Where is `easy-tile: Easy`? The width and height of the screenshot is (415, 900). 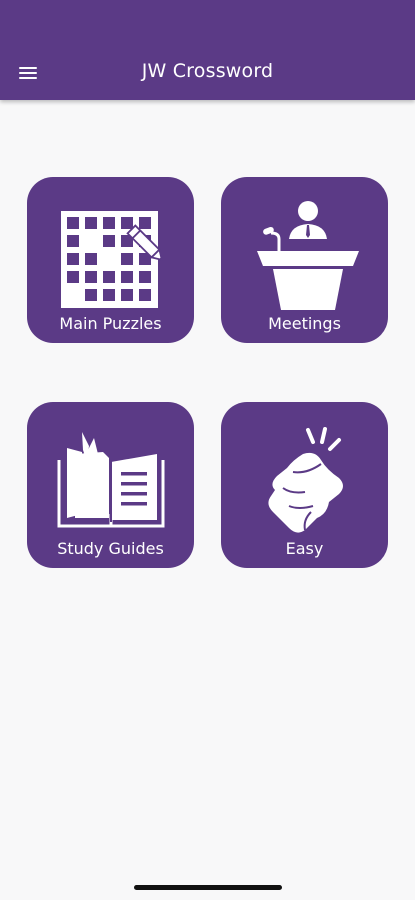 easy-tile: Easy is located at coordinates (304, 485).